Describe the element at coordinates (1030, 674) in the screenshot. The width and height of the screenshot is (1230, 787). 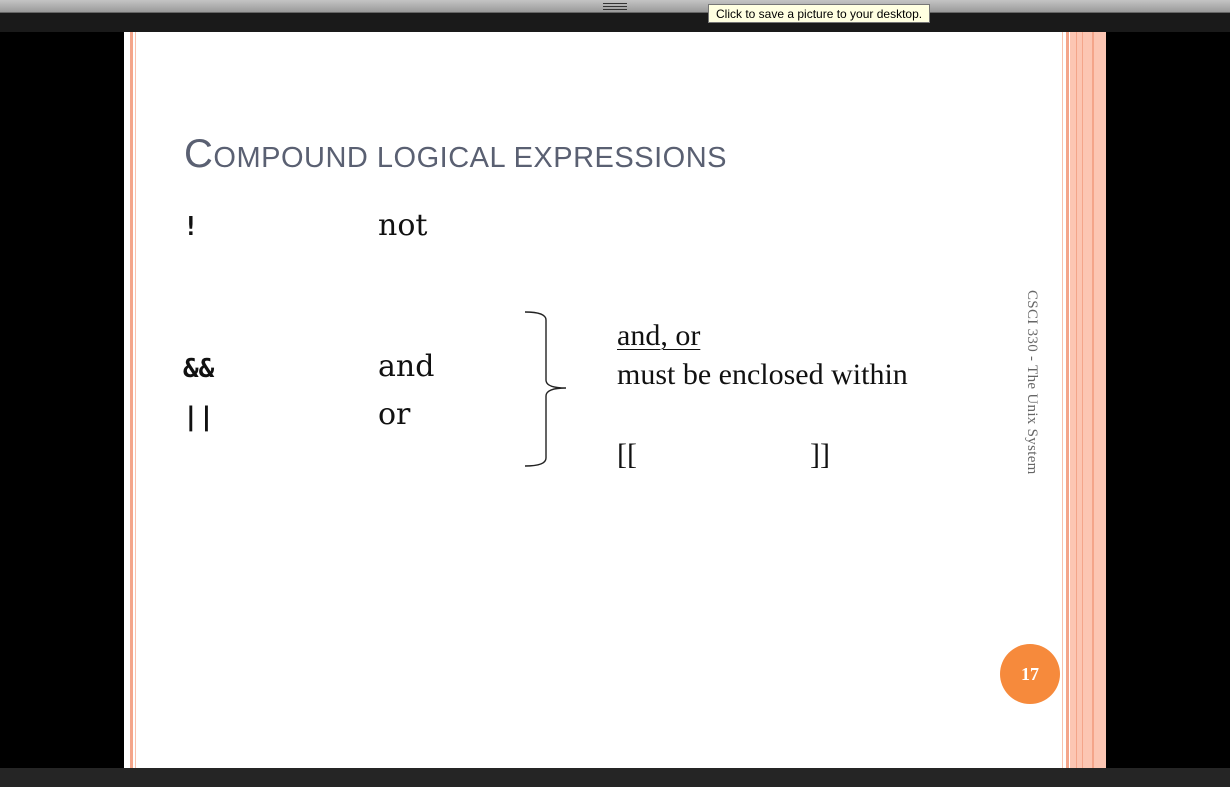
I see `slide-number-badge: 17` at that location.